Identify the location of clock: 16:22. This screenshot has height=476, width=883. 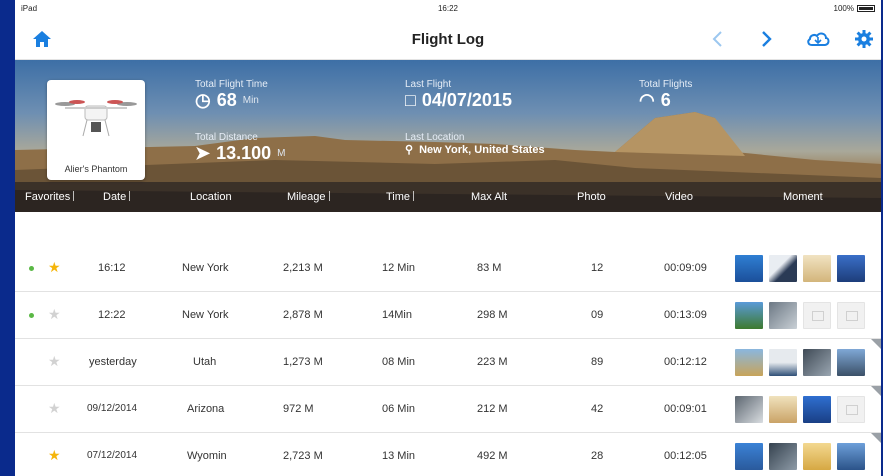
(448, 8).